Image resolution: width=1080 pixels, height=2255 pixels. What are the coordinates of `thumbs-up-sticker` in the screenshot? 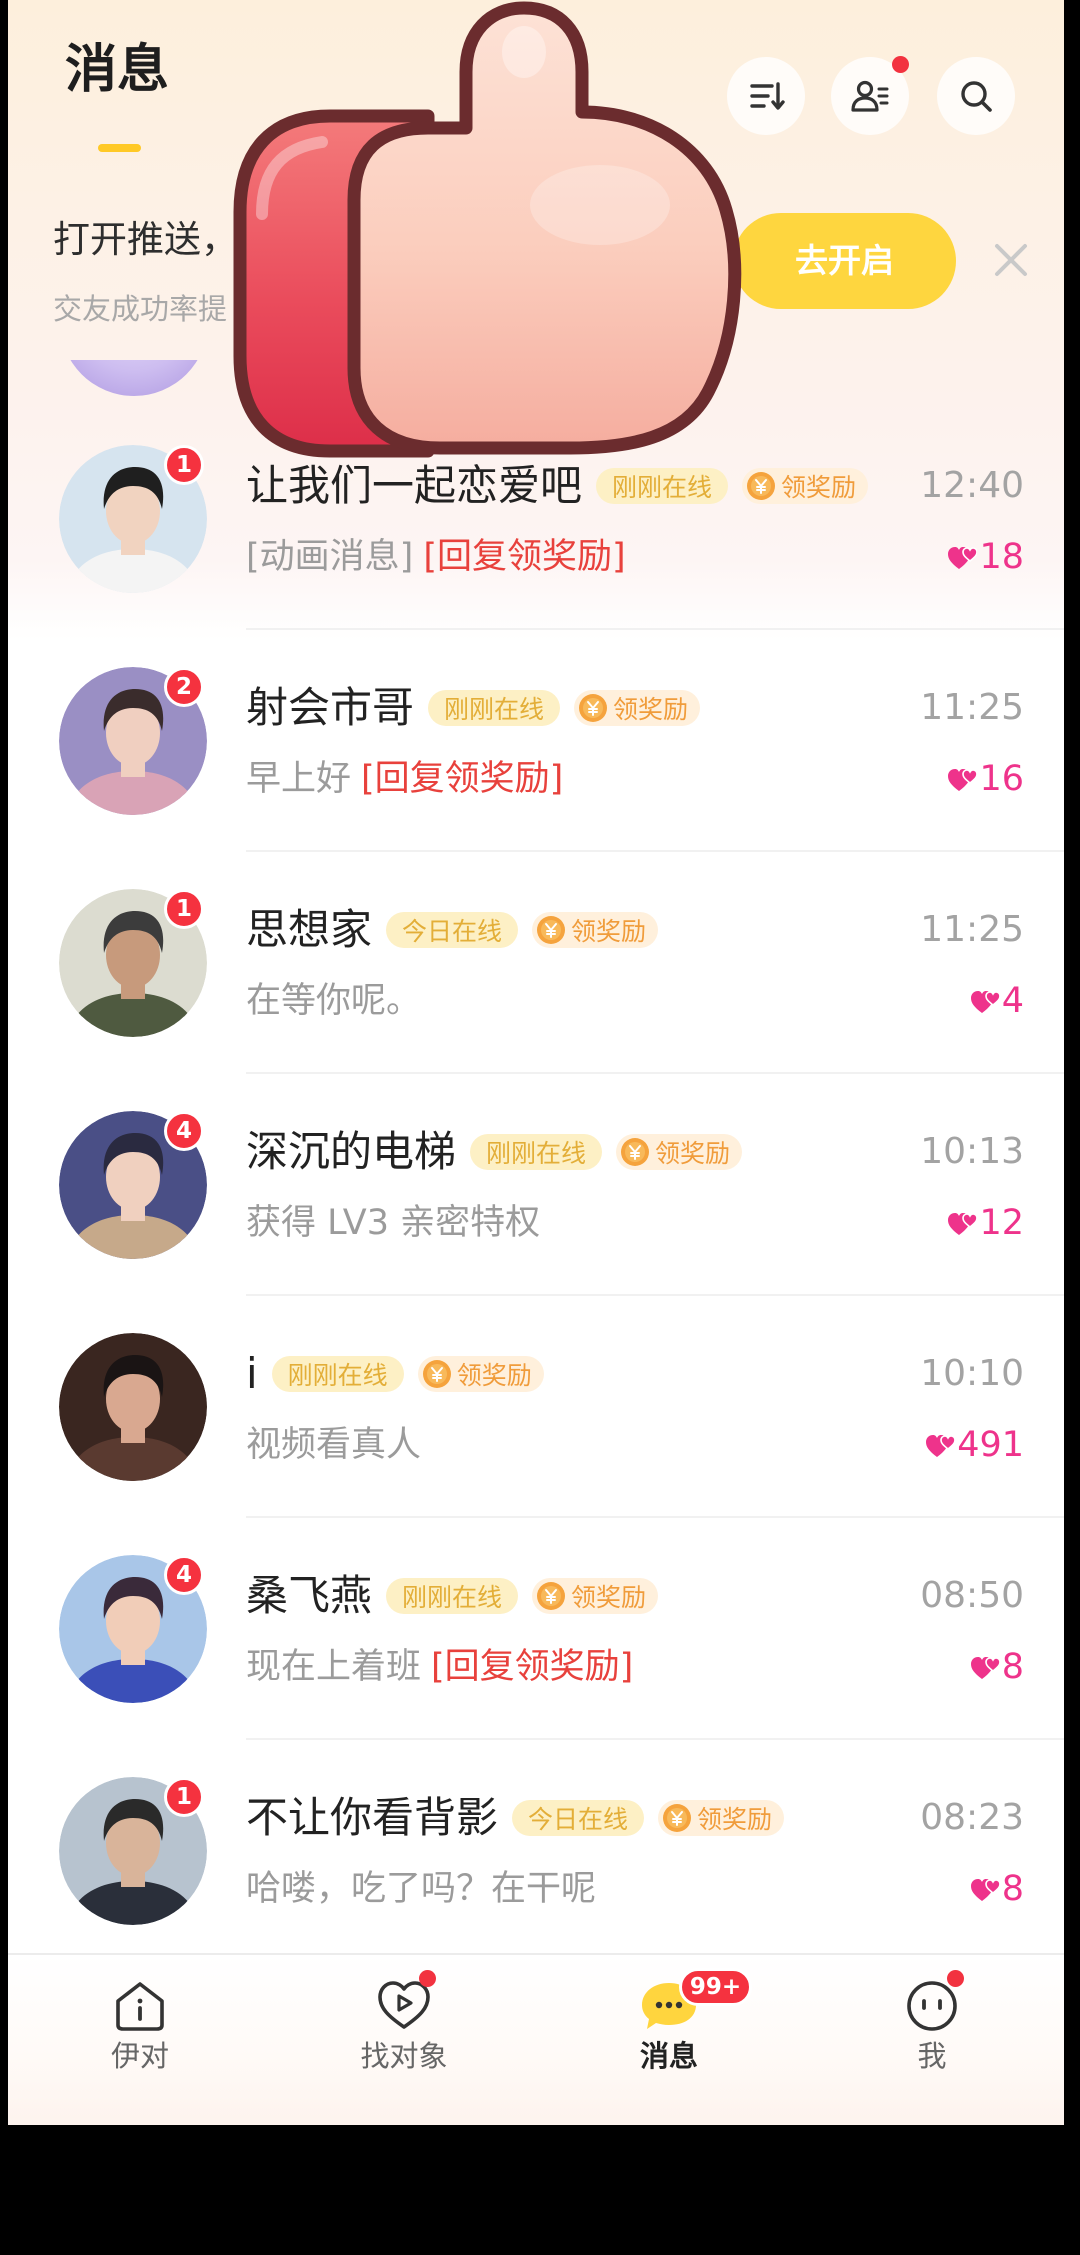 It's located at (487, 229).